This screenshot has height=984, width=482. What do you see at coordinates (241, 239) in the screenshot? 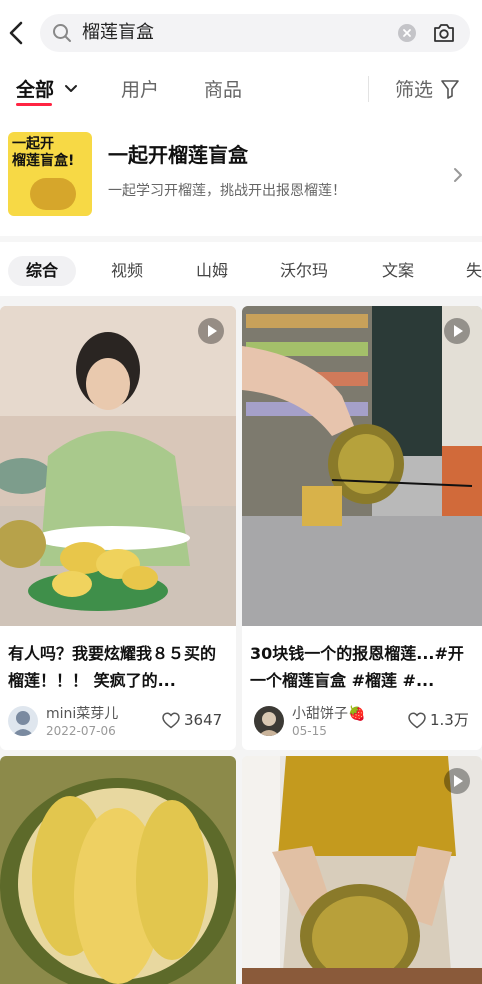
I see `section-divider` at bounding box center [241, 239].